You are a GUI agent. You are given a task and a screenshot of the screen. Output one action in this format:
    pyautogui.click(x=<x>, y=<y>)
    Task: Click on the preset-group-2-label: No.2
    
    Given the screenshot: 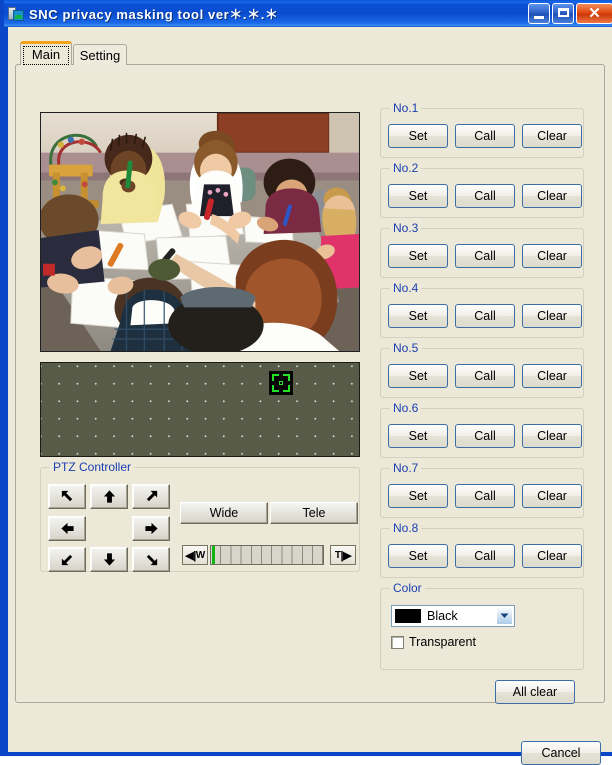 What is the action you would take?
    pyautogui.click(x=406, y=168)
    